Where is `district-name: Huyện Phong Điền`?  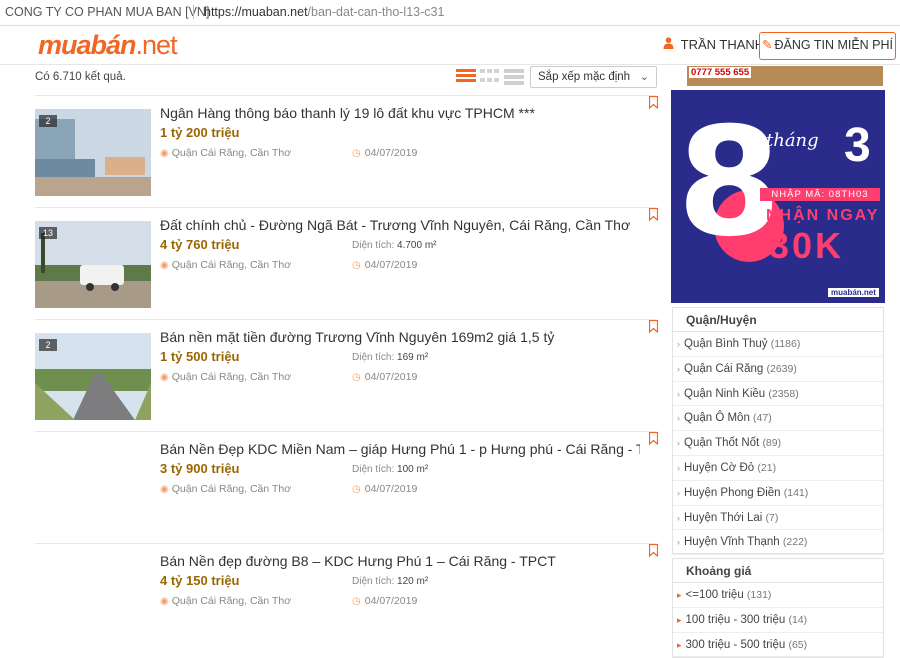 district-name: Huyện Phong Điền is located at coordinates (732, 492).